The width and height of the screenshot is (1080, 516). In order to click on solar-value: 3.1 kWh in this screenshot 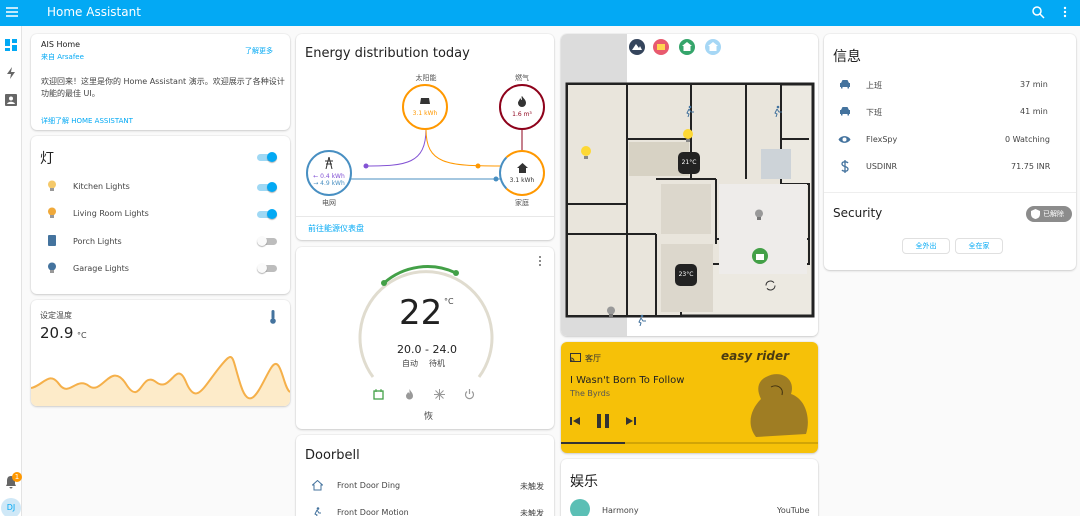, I will do `click(425, 113)`.